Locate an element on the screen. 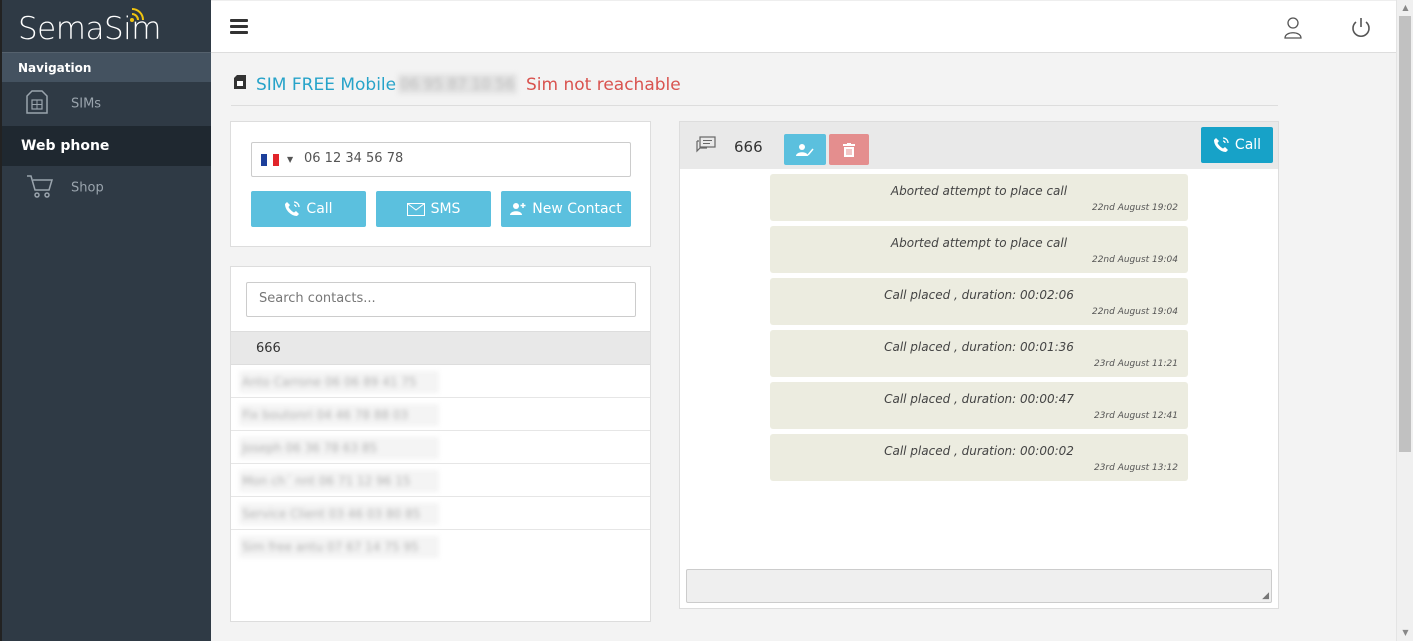 The image size is (1413, 641). scroll-down-icon: ▼ is located at coordinates (1405, 633).